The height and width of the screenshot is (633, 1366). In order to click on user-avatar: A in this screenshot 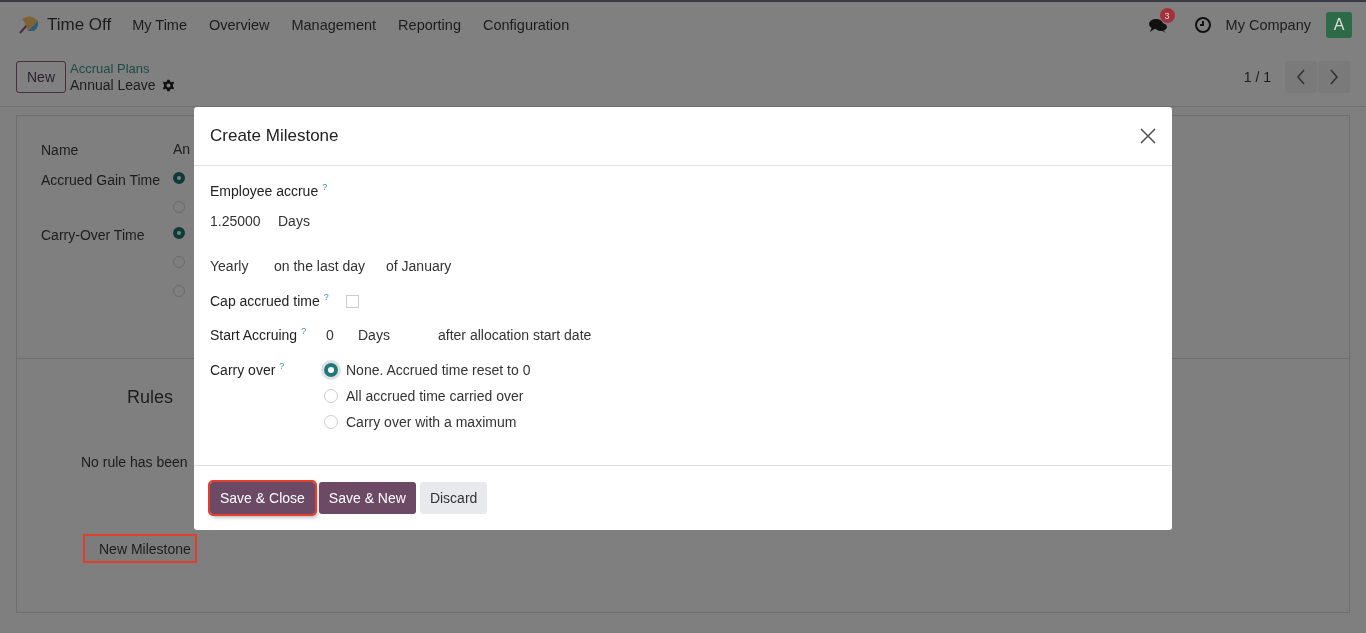, I will do `click(1339, 25)`.